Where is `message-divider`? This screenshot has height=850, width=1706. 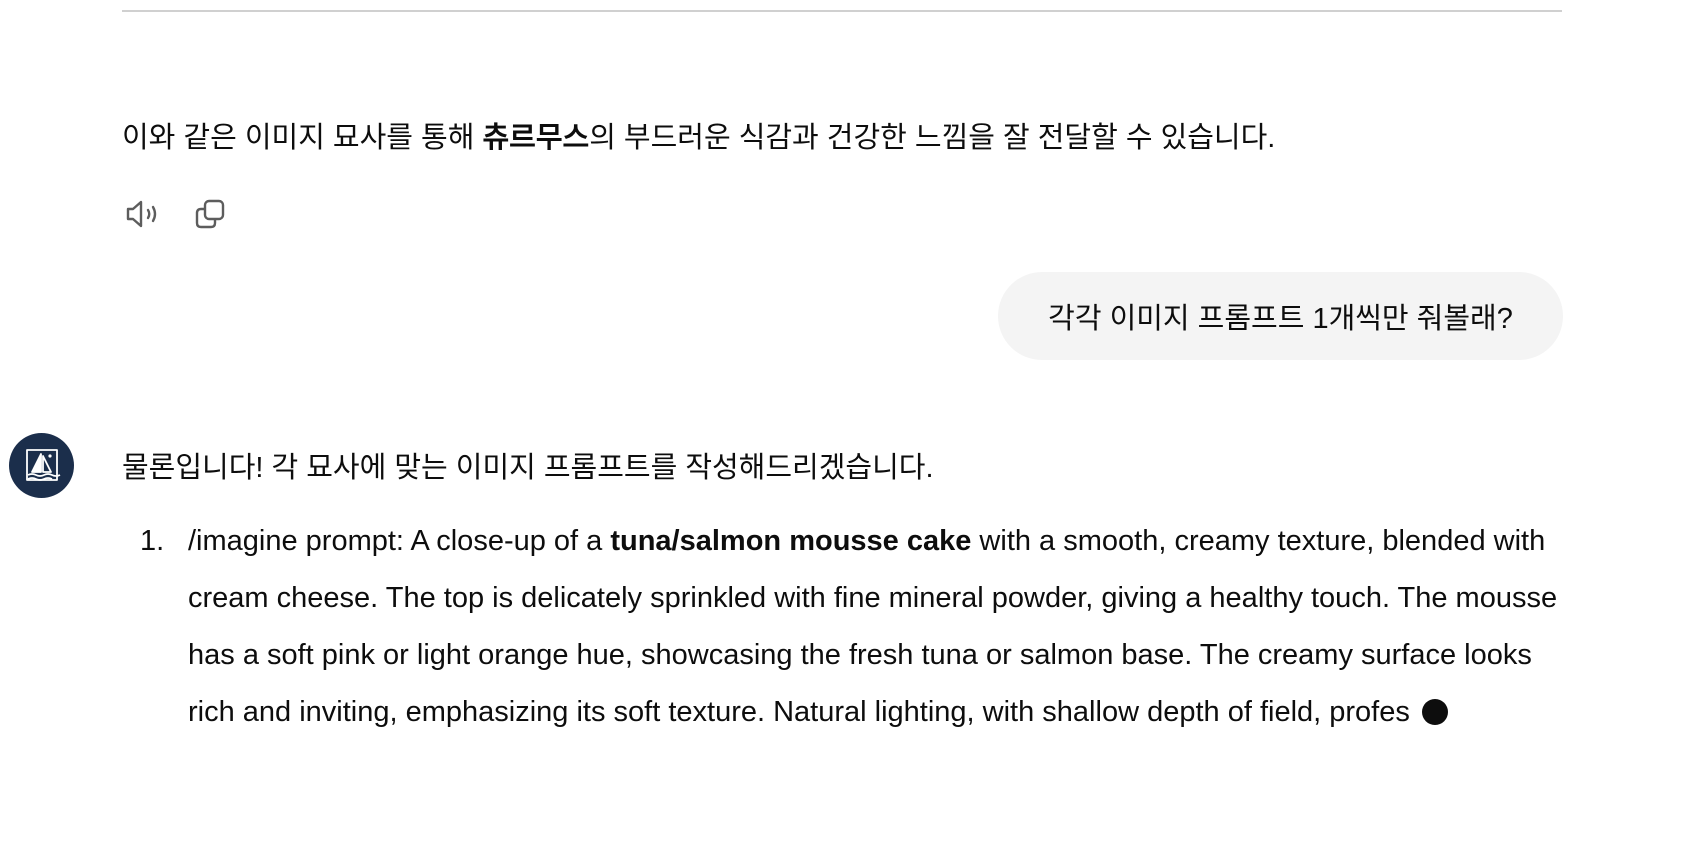
message-divider is located at coordinates (842, 11).